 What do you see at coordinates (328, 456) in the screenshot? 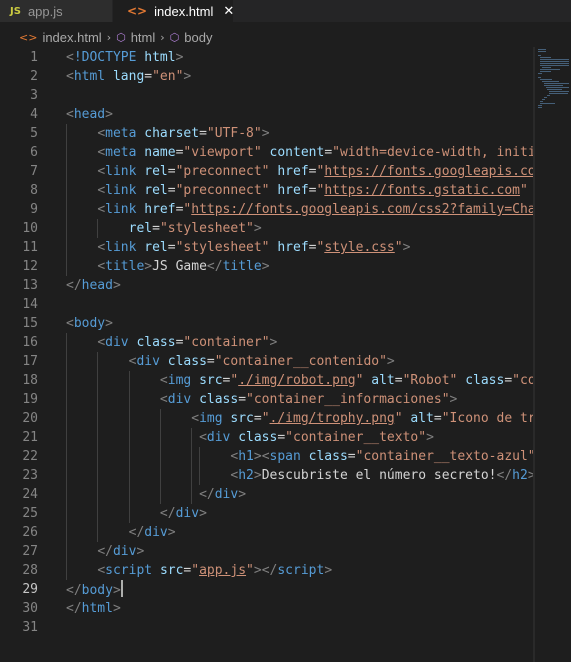
I see `code-token: class` at bounding box center [328, 456].